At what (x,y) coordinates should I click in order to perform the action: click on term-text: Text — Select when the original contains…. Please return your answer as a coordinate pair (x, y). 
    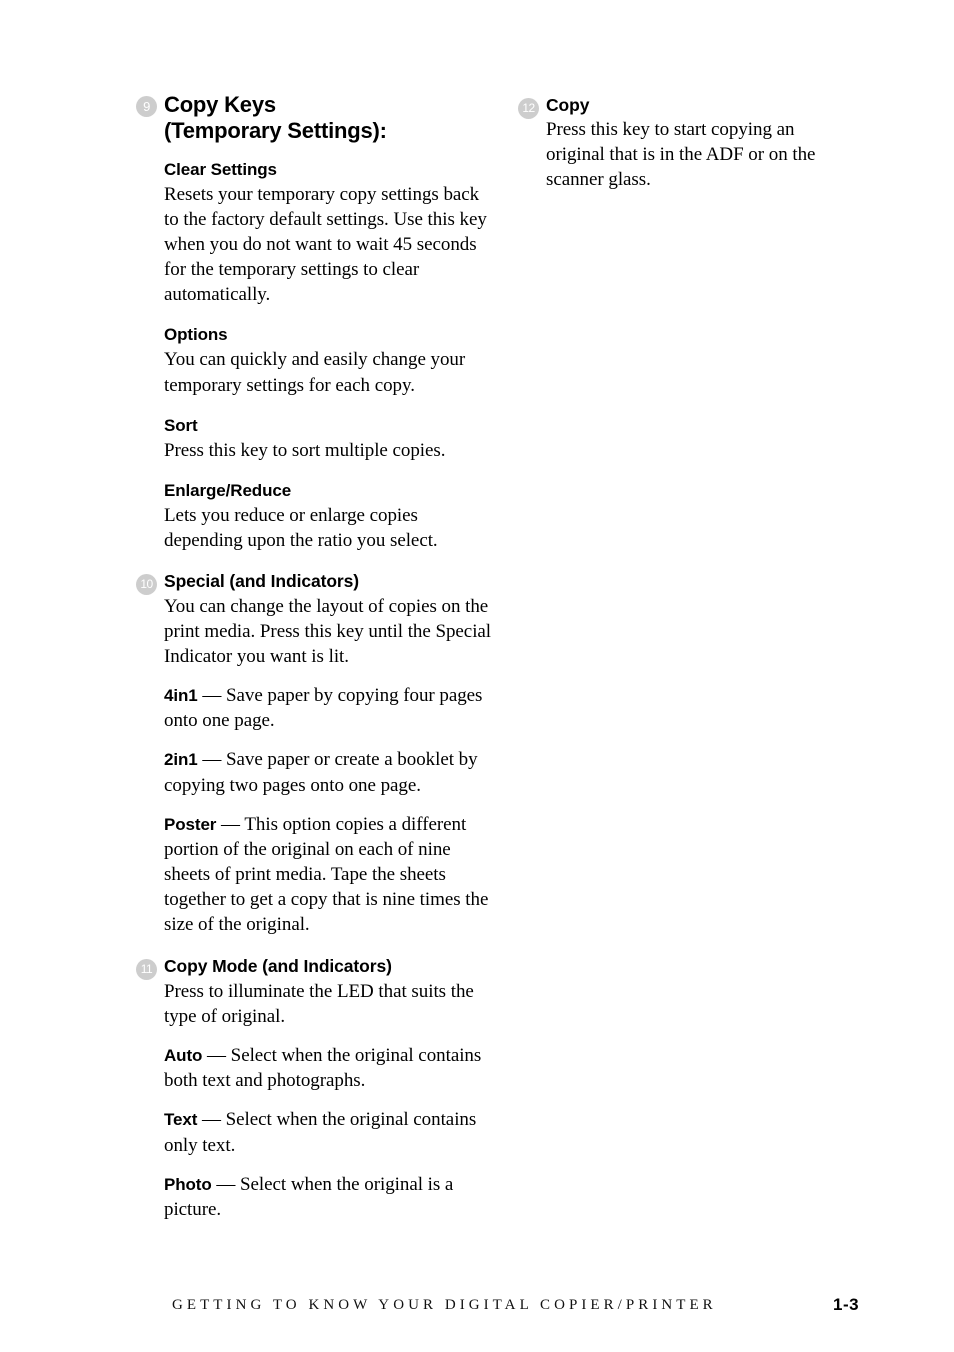
    Looking at the image, I should click on (328, 1132).